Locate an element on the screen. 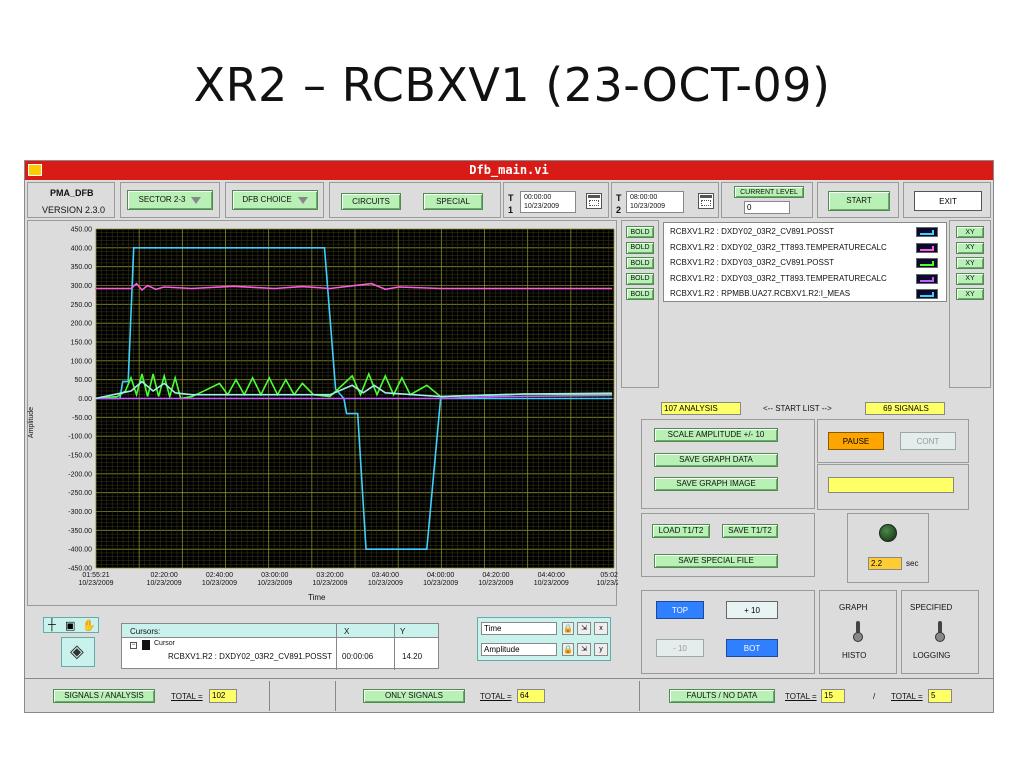  save-graph-data-button: SAVE GRAPH DATA is located at coordinates (716, 460).